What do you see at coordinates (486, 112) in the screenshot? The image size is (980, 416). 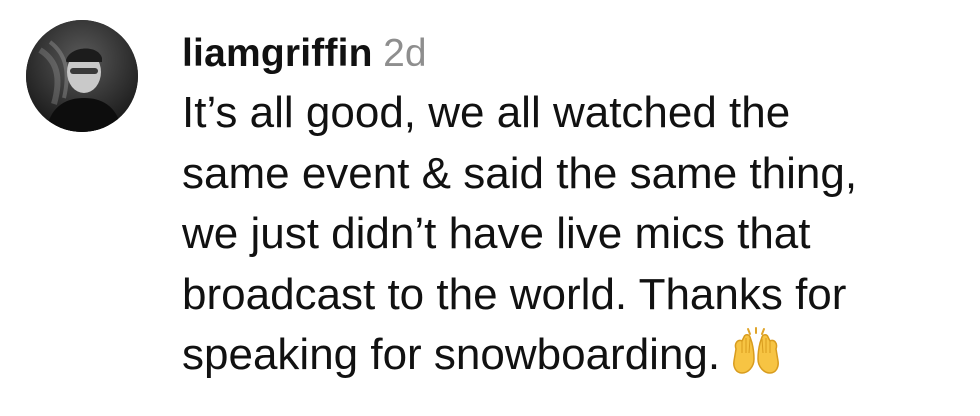 I see `comment-text-line: It’s all good, we all watched the` at bounding box center [486, 112].